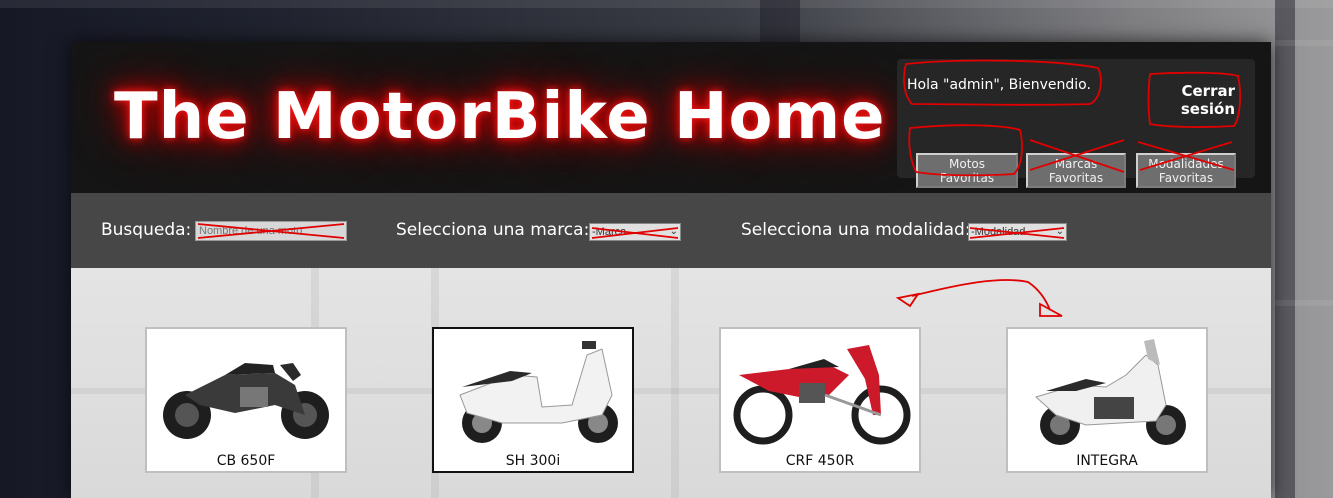  What do you see at coordinates (1076, 164) in the screenshot?
I see `button-label-line1: Marcas` at bounding box center [1076, 164].